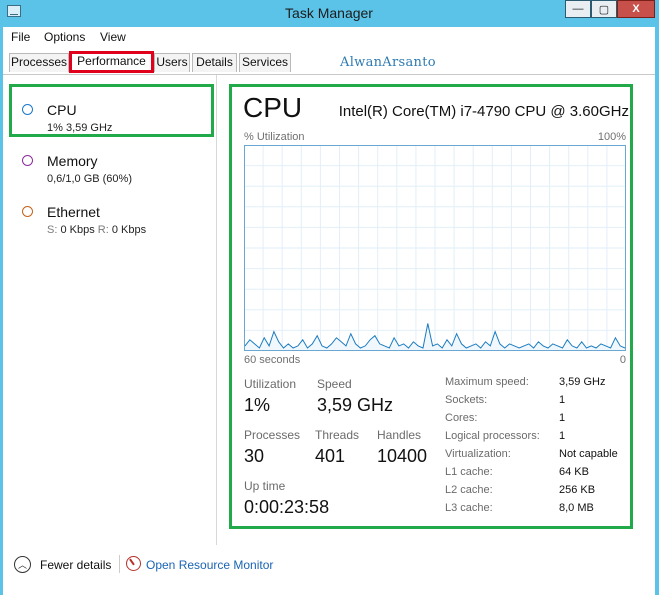  I want to click on receive-value: 0 Kbps, so click(129, 230).